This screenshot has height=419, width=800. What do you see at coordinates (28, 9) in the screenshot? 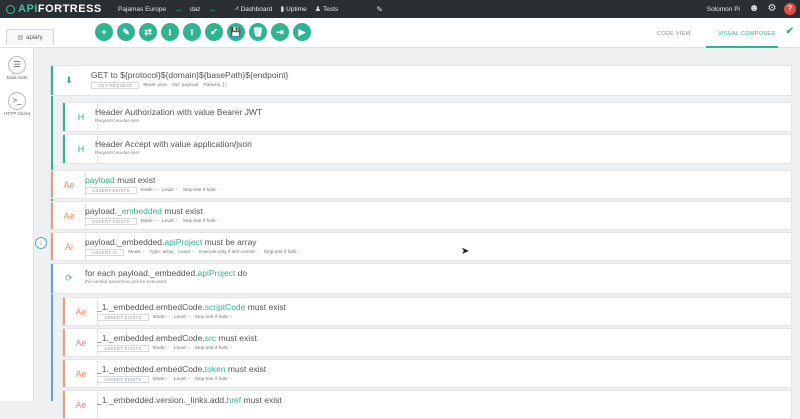
I see `logo-text-api: API` at bounding box center [28, 9].